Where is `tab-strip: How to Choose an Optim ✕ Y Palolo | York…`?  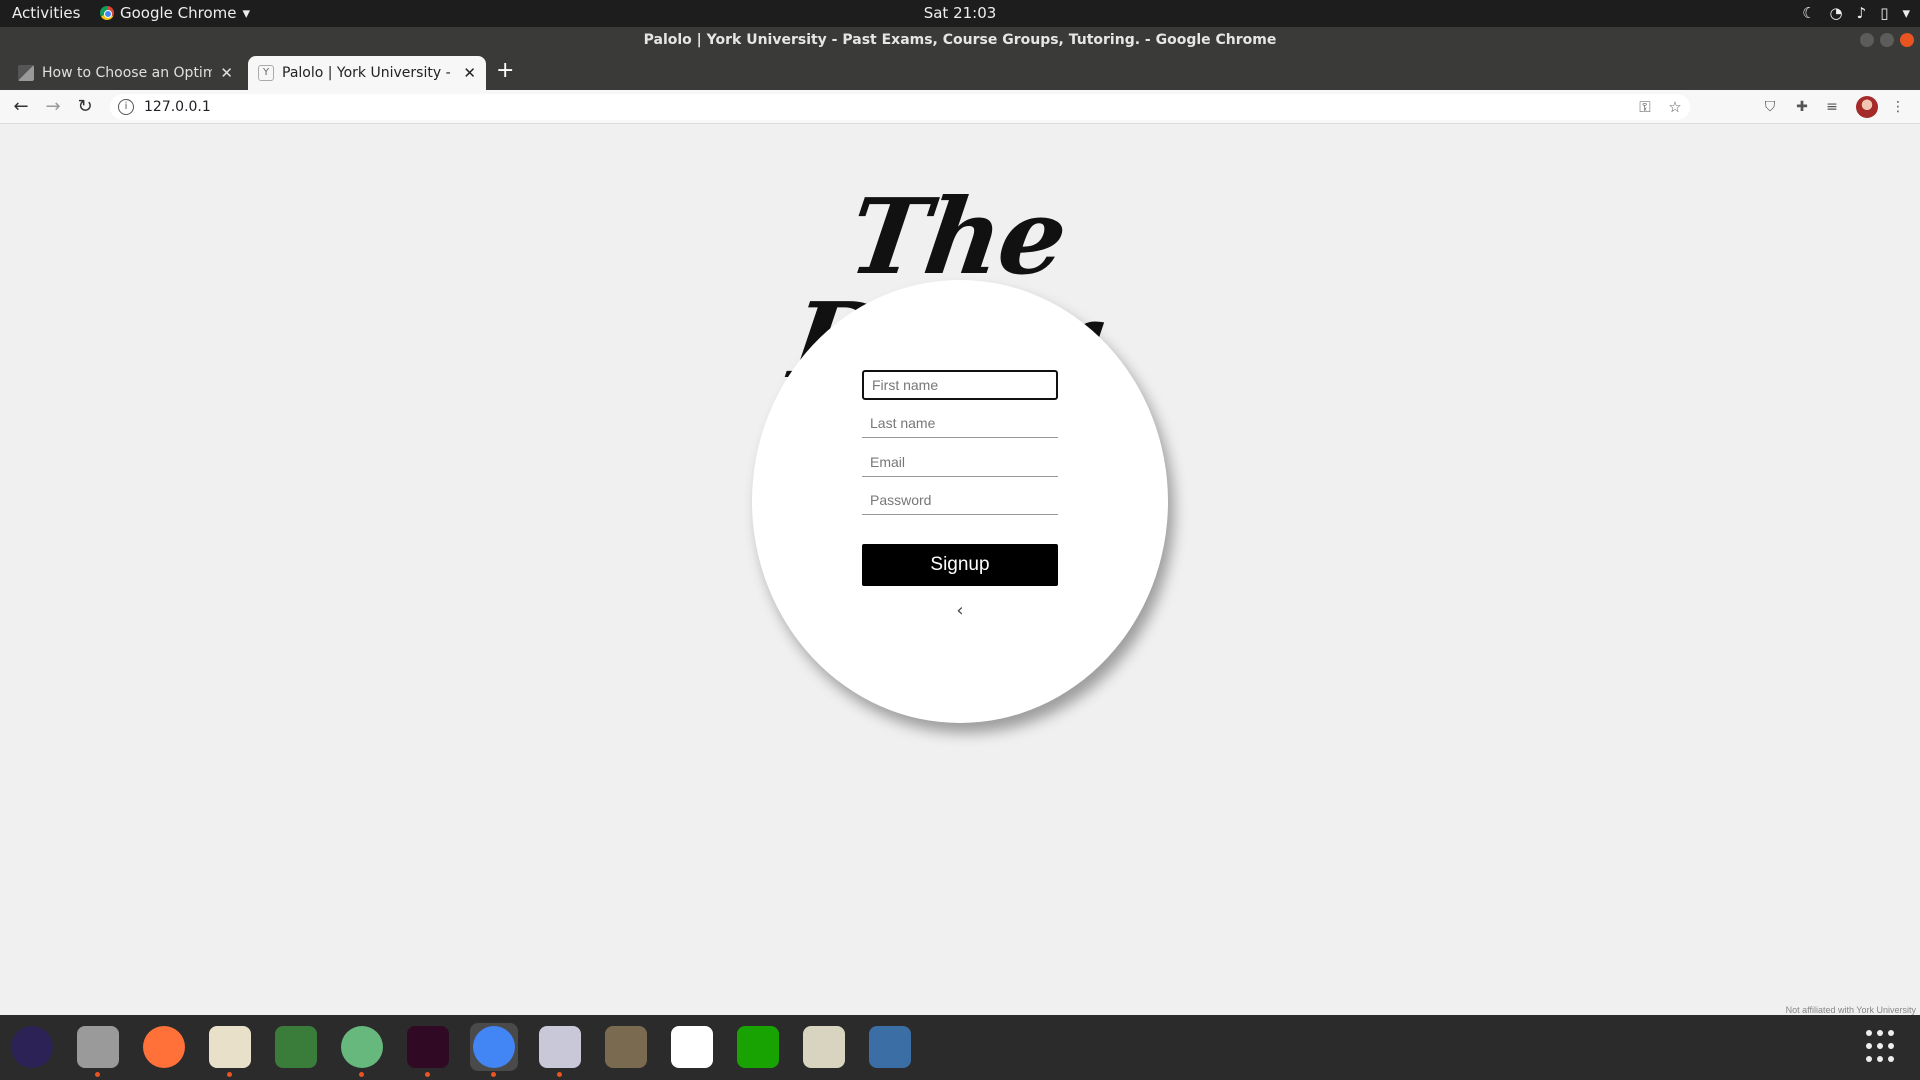
tab-strip: How to Choose an Optim ✕ Y Palolo | York… is located at coordinates (960, 72).